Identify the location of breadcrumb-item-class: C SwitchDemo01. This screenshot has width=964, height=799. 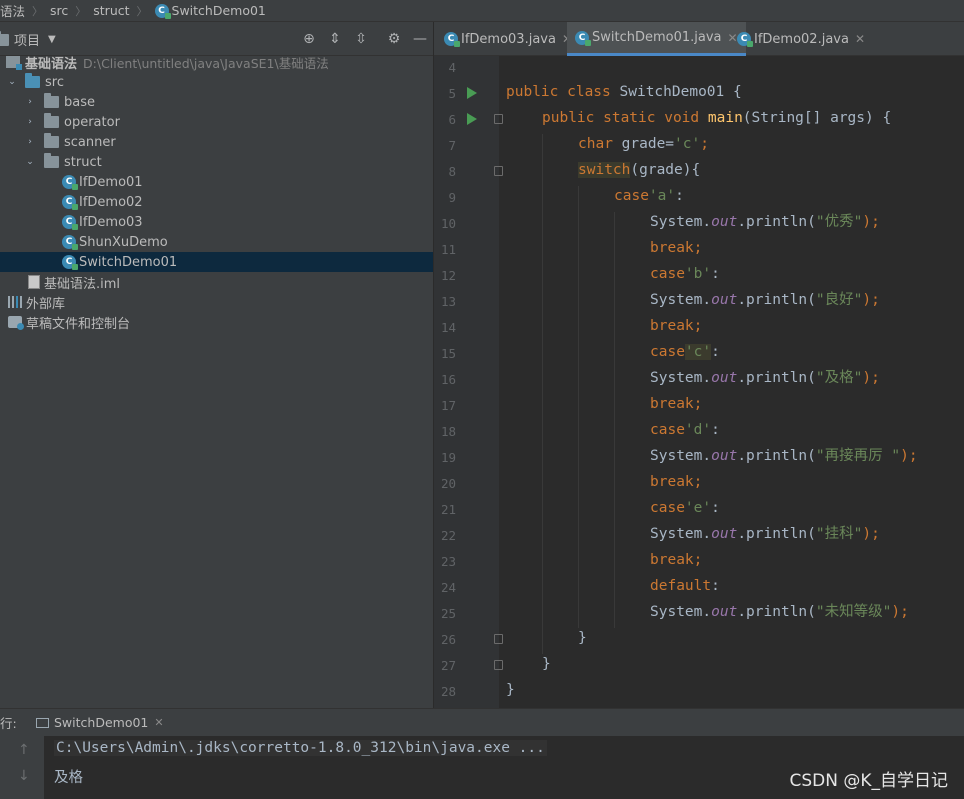
(210, 11).